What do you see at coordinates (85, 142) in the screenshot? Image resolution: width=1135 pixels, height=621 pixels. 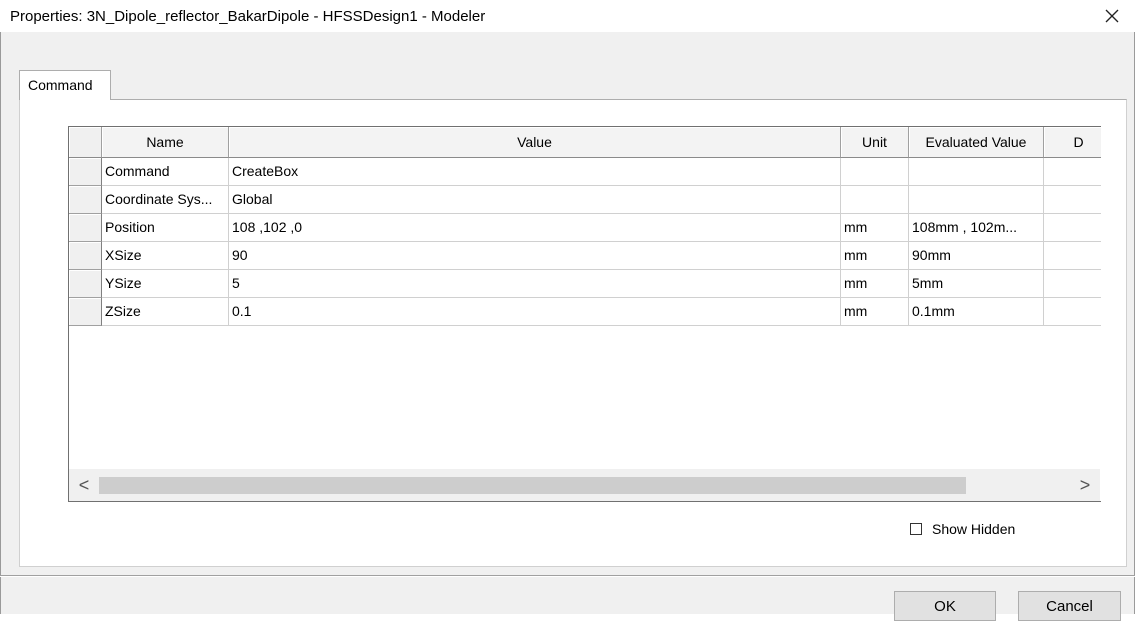 I see `header-corner` at bounding box center [85, 142].